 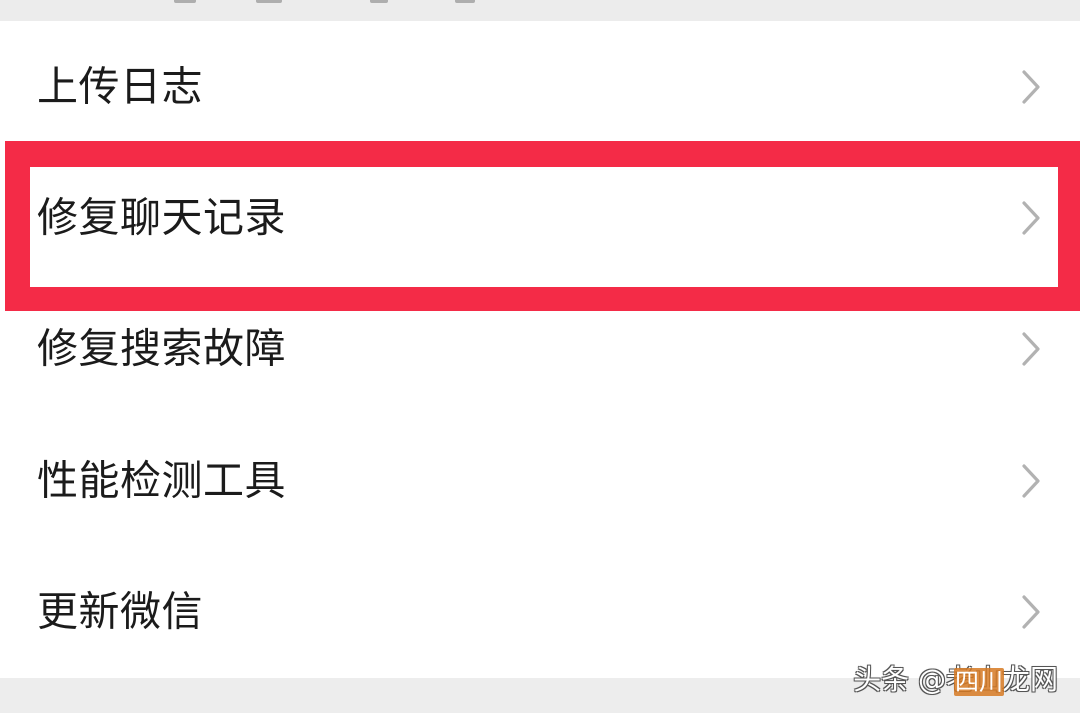 I want to click on menu-item-label: 修复搜索故障, so click(x=161, y=348).